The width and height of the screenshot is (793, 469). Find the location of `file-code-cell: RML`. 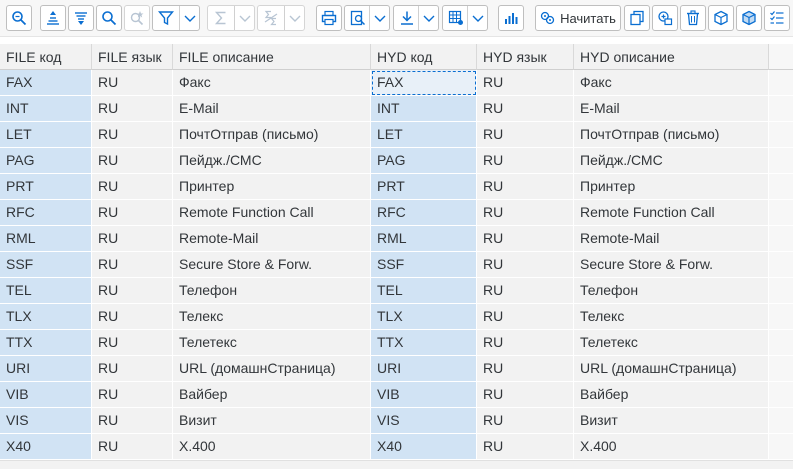

file-code-cell: RML is located at coordinates (46, 239).